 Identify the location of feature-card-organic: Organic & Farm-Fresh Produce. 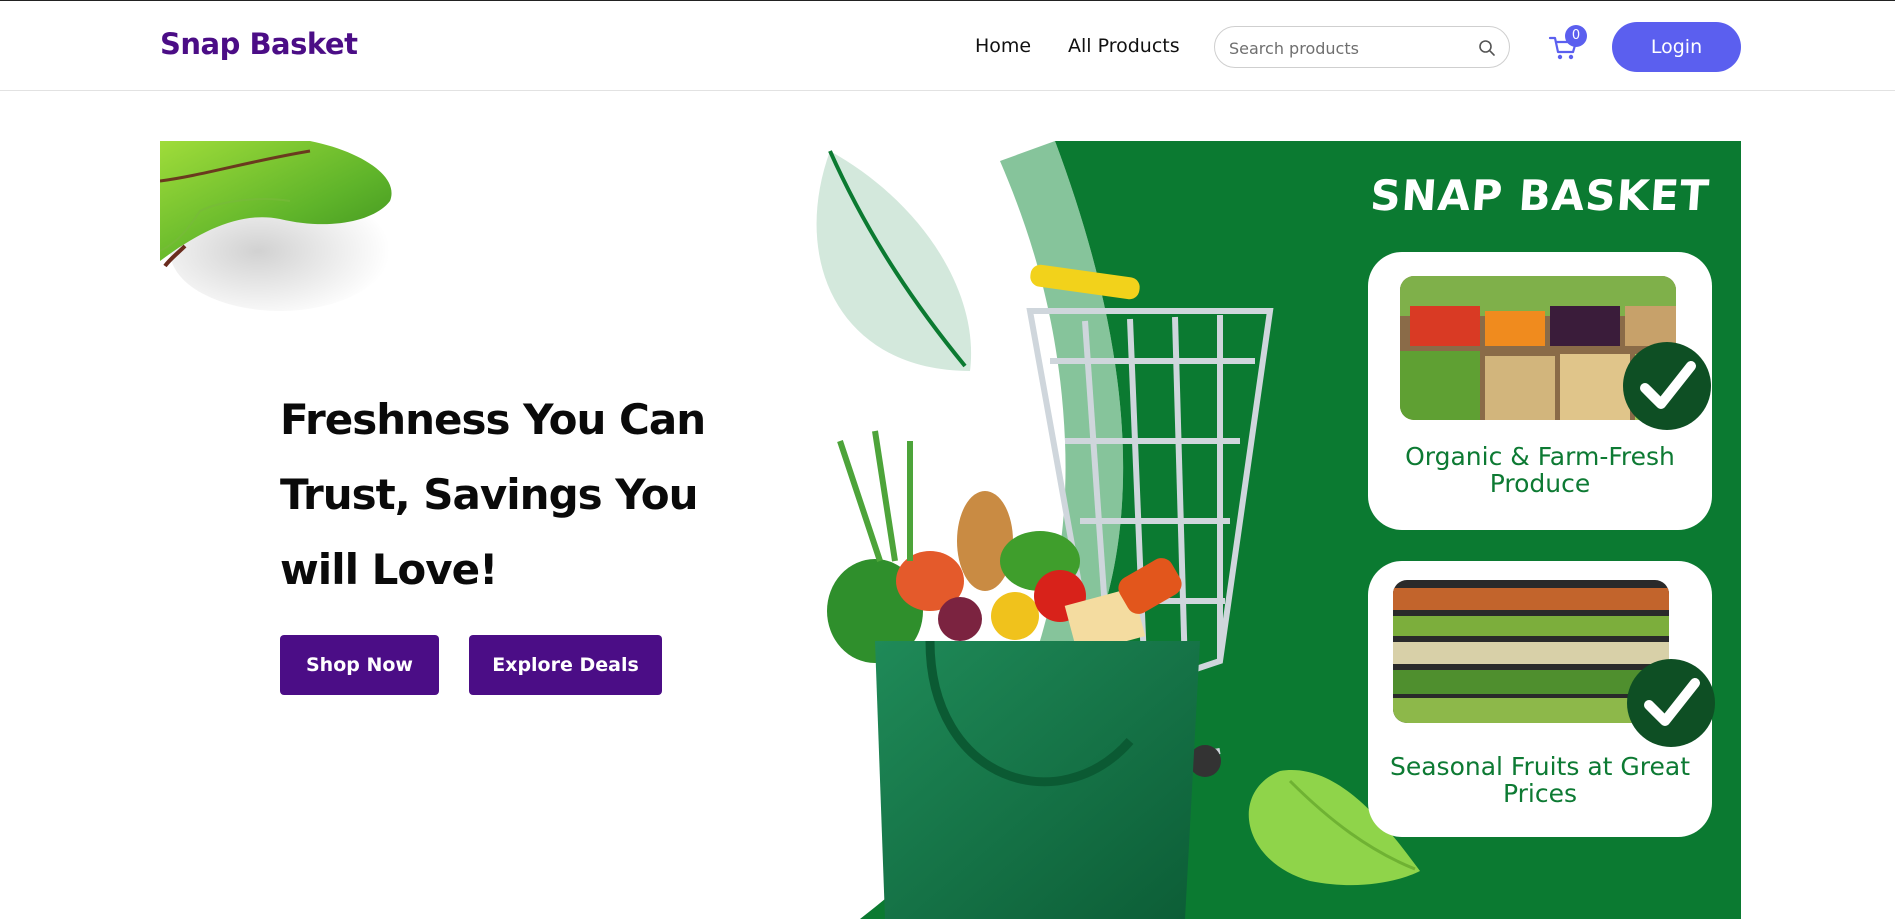
(1540, 391).